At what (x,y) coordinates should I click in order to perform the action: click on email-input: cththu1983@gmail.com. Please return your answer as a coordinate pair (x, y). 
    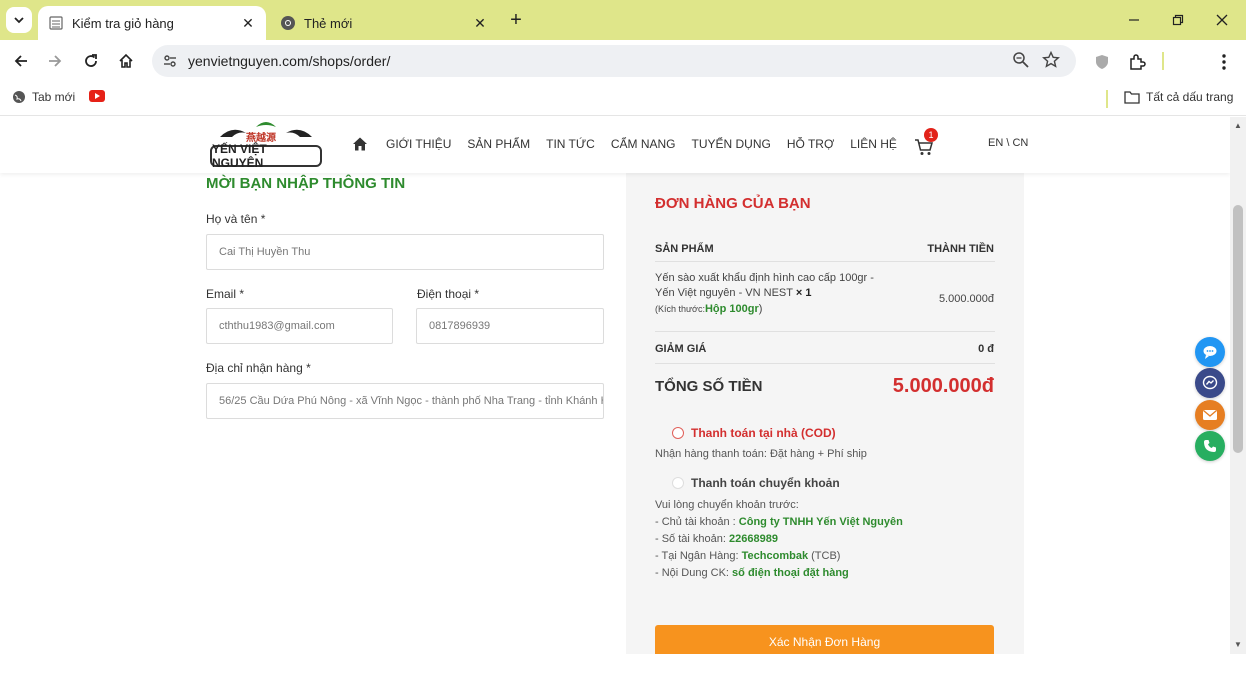
    Looking at the image, I should click on (299, 326).